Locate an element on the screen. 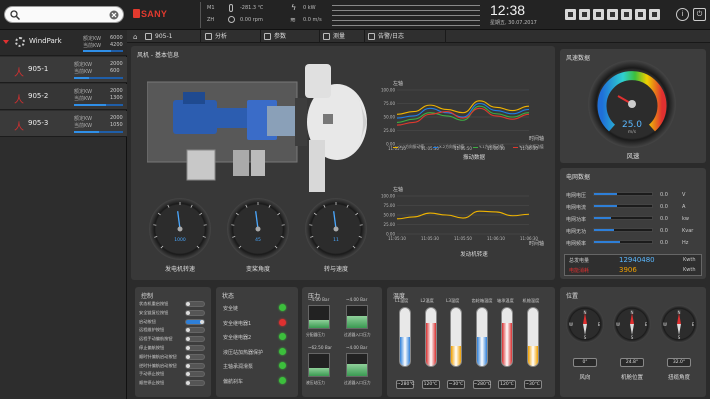  svg-text: W is located at coordinates (571, 324).